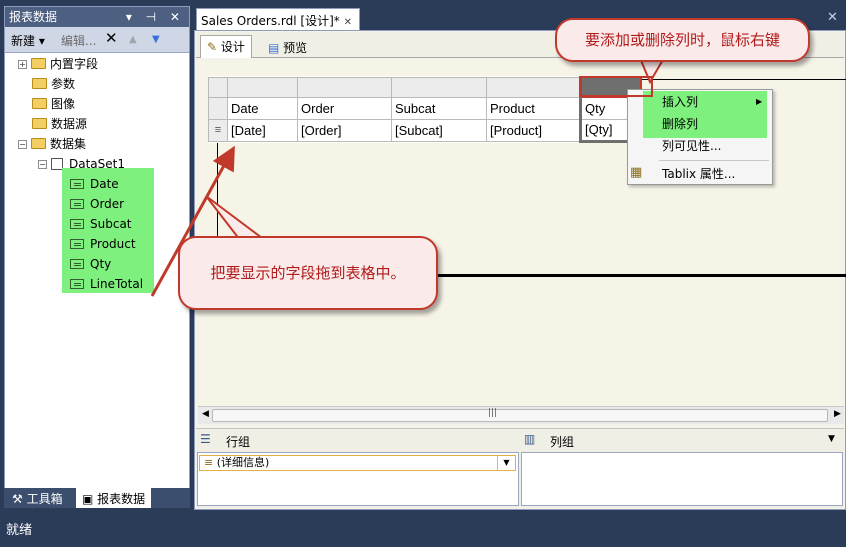 This screenshot has height=547, width=846. What do you see at coordinates (308, 273) in the screenshot?
I see `callout-drag-fields: 把要显示的字段拖到表格中。` at bounding box center [308, 273].